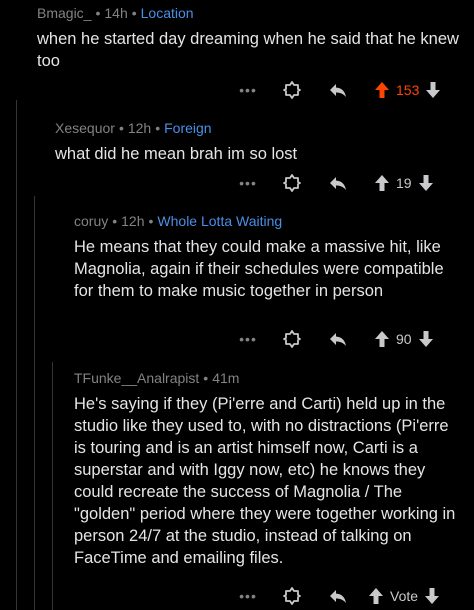 This screenshot has width=474, height=610. I want to click on comment-actions: ••• 153, so click(339, 90).